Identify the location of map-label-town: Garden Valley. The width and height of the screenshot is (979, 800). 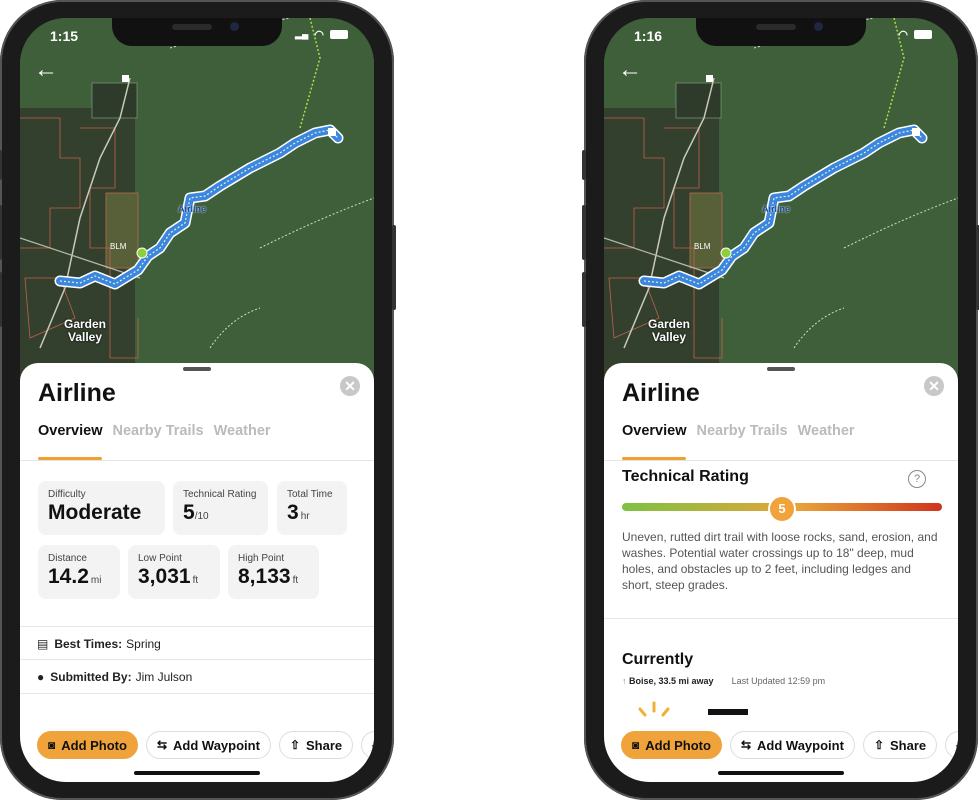
(669, 331).